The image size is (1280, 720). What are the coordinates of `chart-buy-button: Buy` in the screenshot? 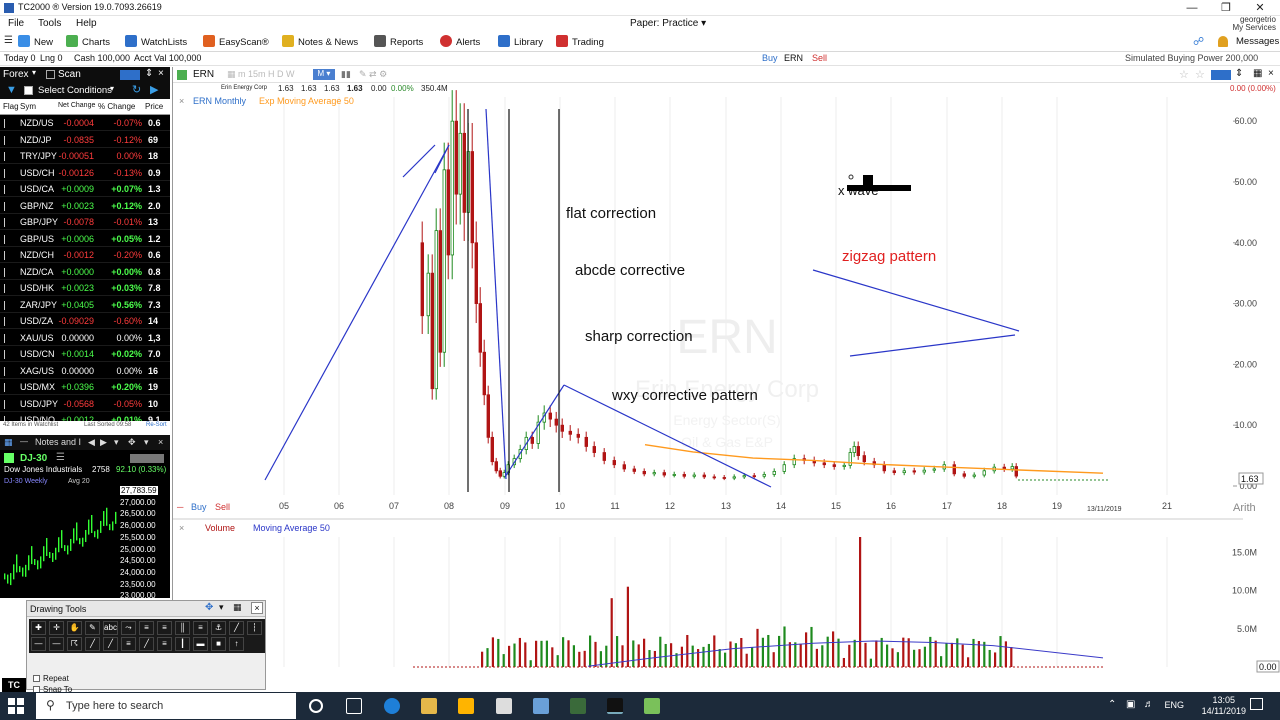 It's located at (199, 507).